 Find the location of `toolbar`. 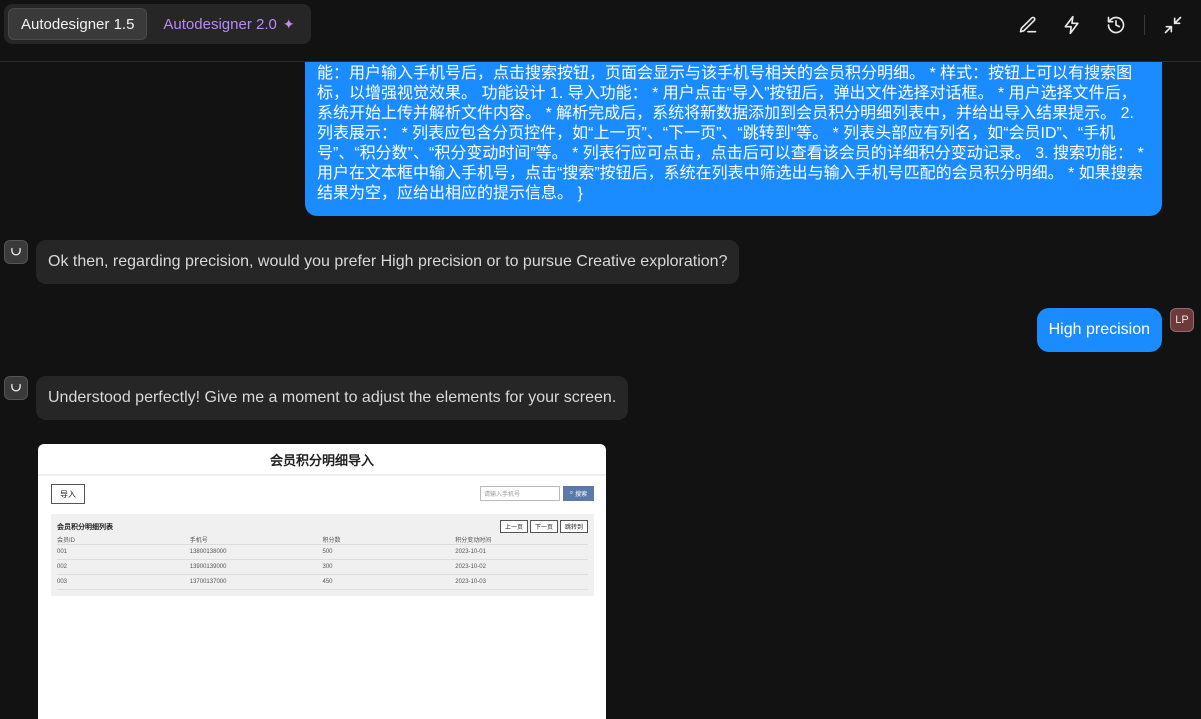

toolbar is located at coordinates (1100, 25).